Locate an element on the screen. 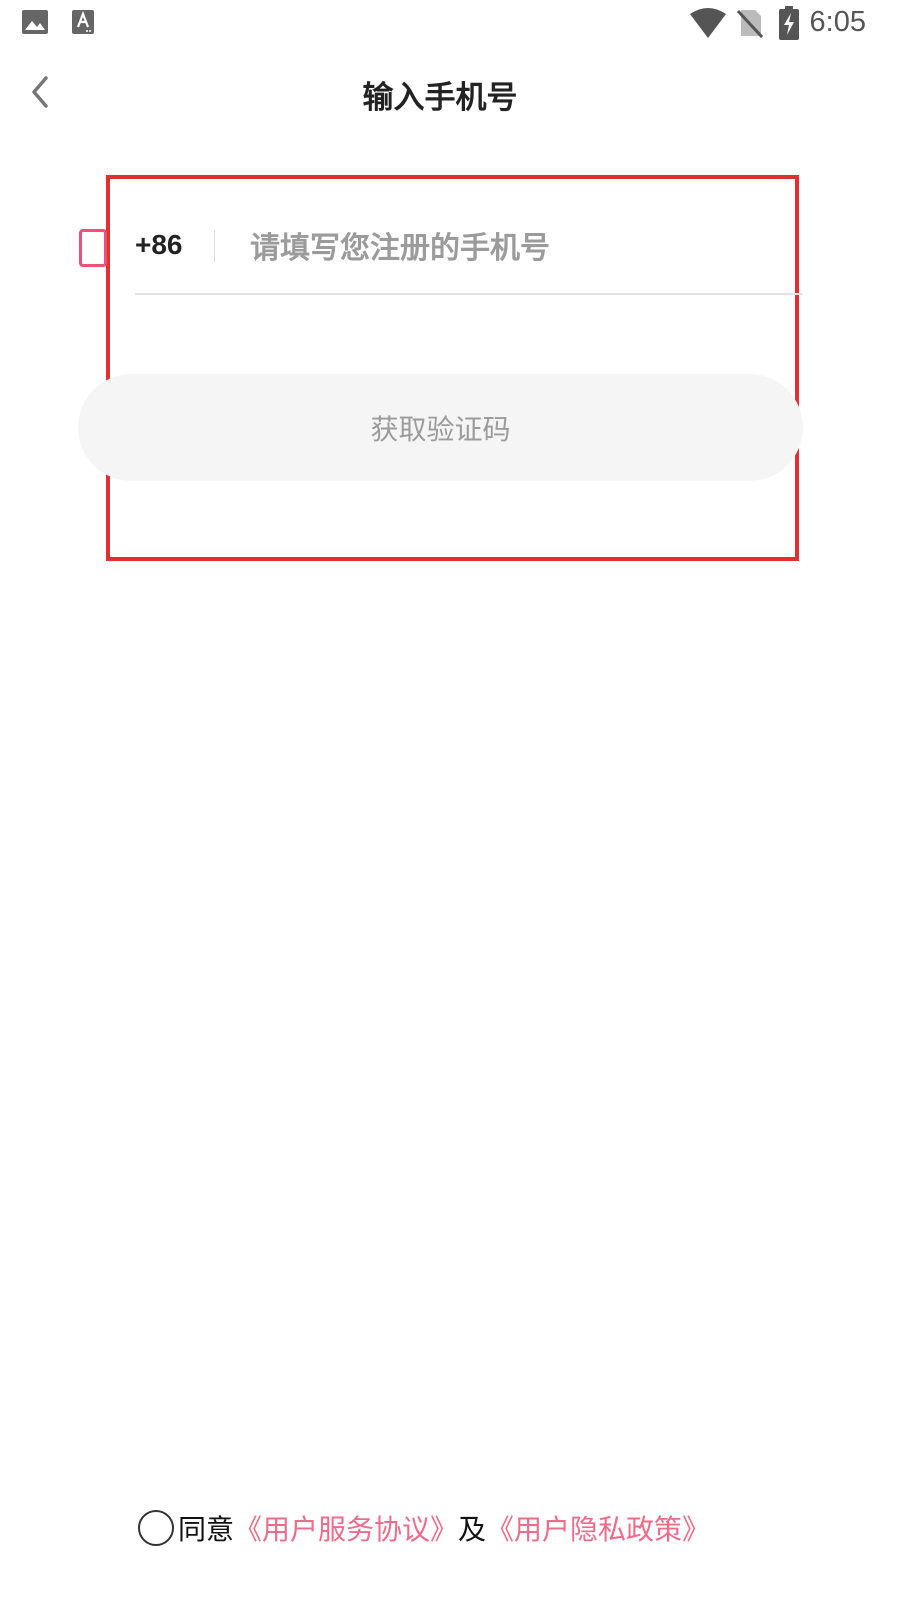  get-code-button: 获取验证码 is located at coordinates (440, 427).